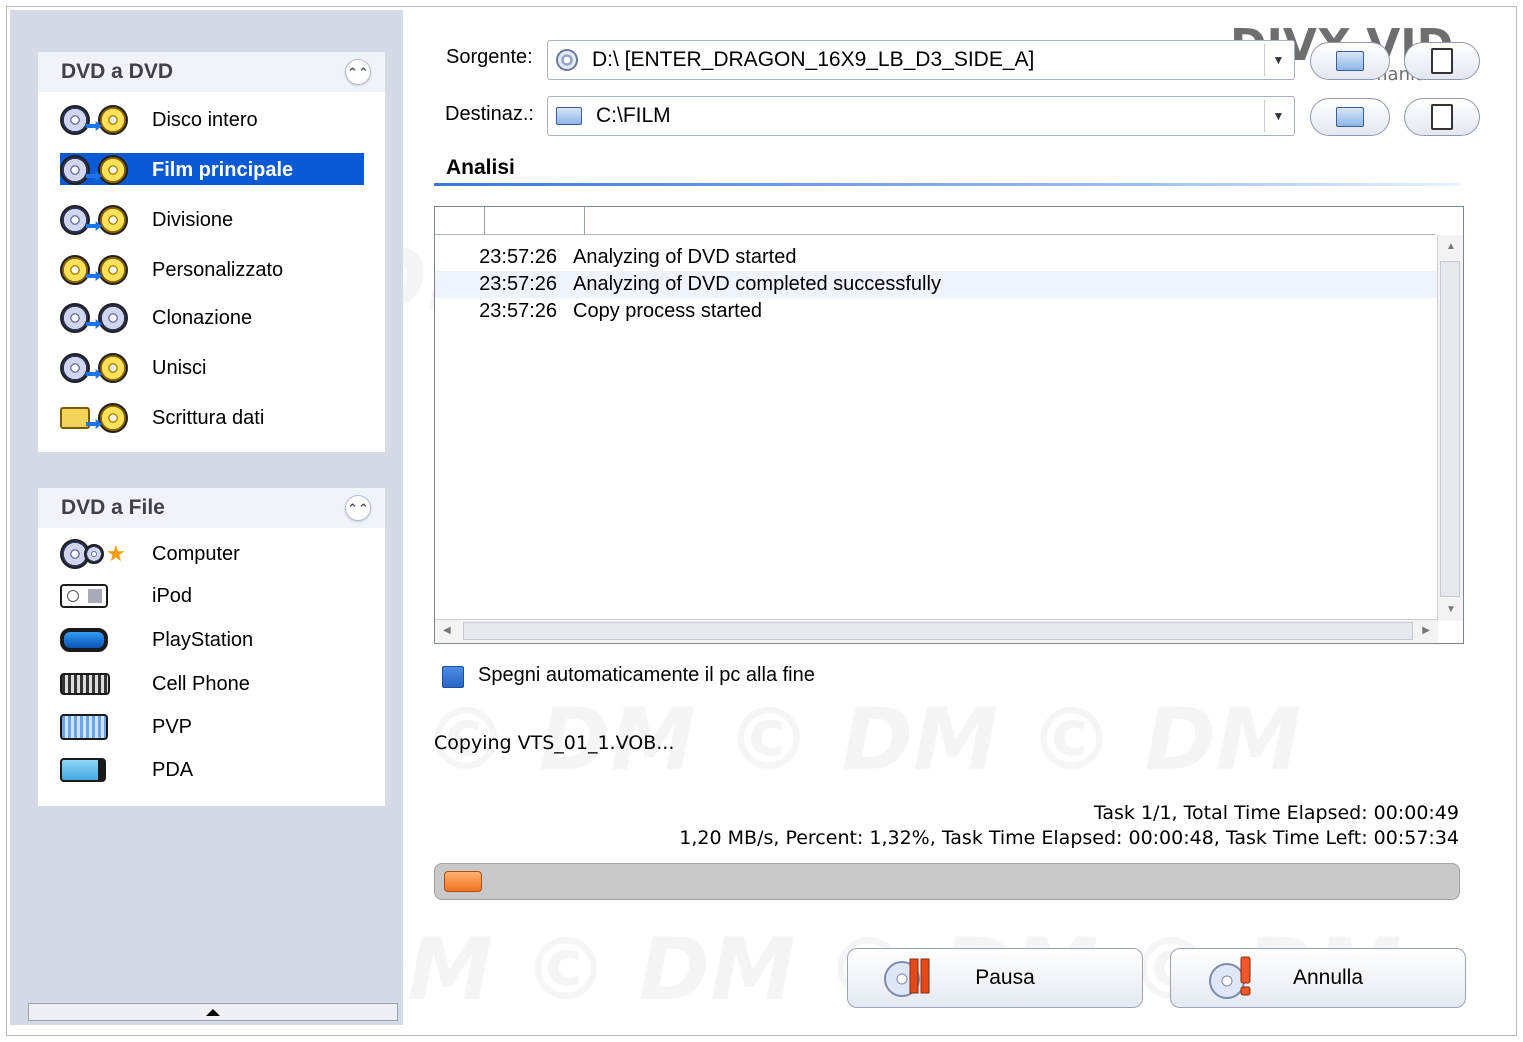 This screenshot has height=1042, width=1523. What do you see at coordinates (1451, 246) in the screenshot?
I see `scroll-up-icon: ▲` at bounding box center [1451, 246].